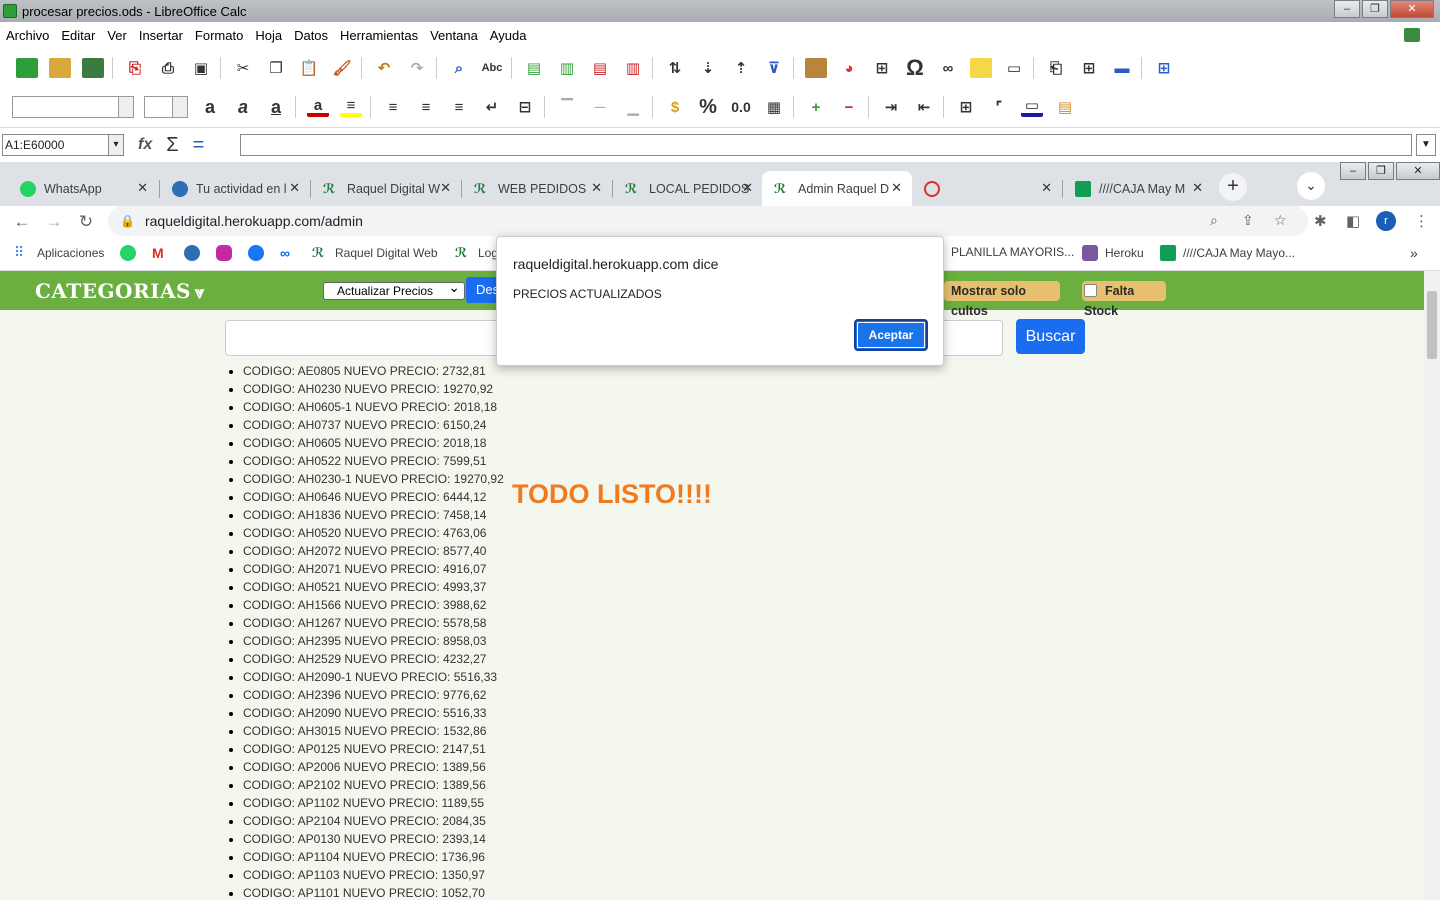 The height and width of the screenshot is (900, 1440). Describe the element at coordinates (393, 107) in the screenshot. I see `align-left-icon: ≡` at that location.